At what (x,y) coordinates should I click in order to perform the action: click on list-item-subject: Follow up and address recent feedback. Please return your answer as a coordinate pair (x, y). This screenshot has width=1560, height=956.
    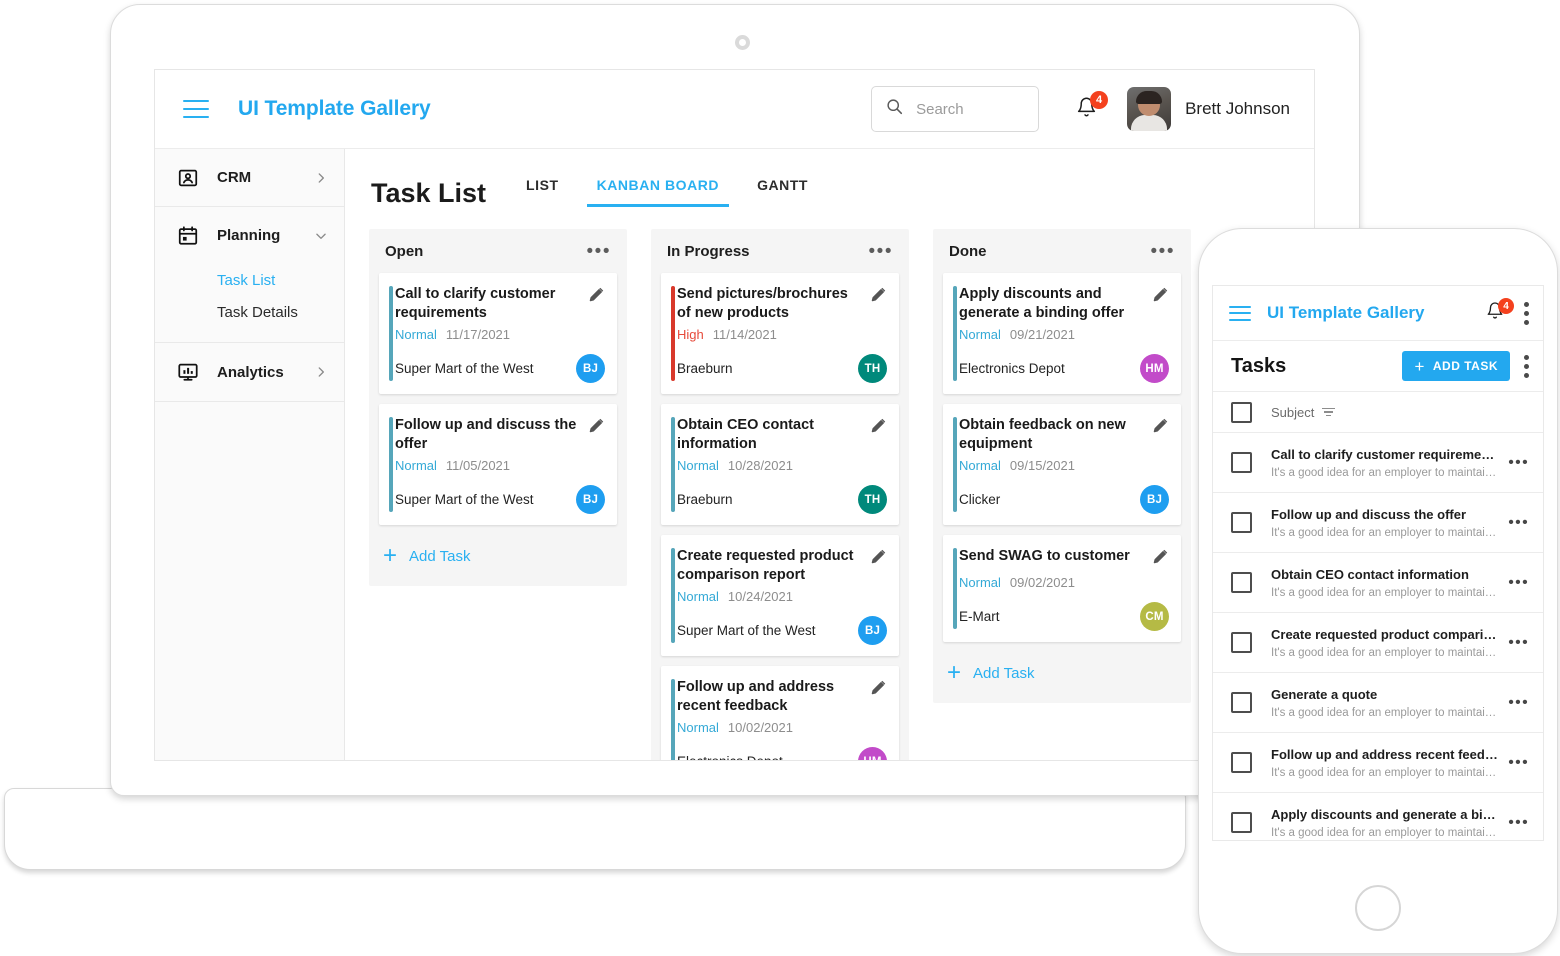
    Looking at the image, I should click on (1386, 754).